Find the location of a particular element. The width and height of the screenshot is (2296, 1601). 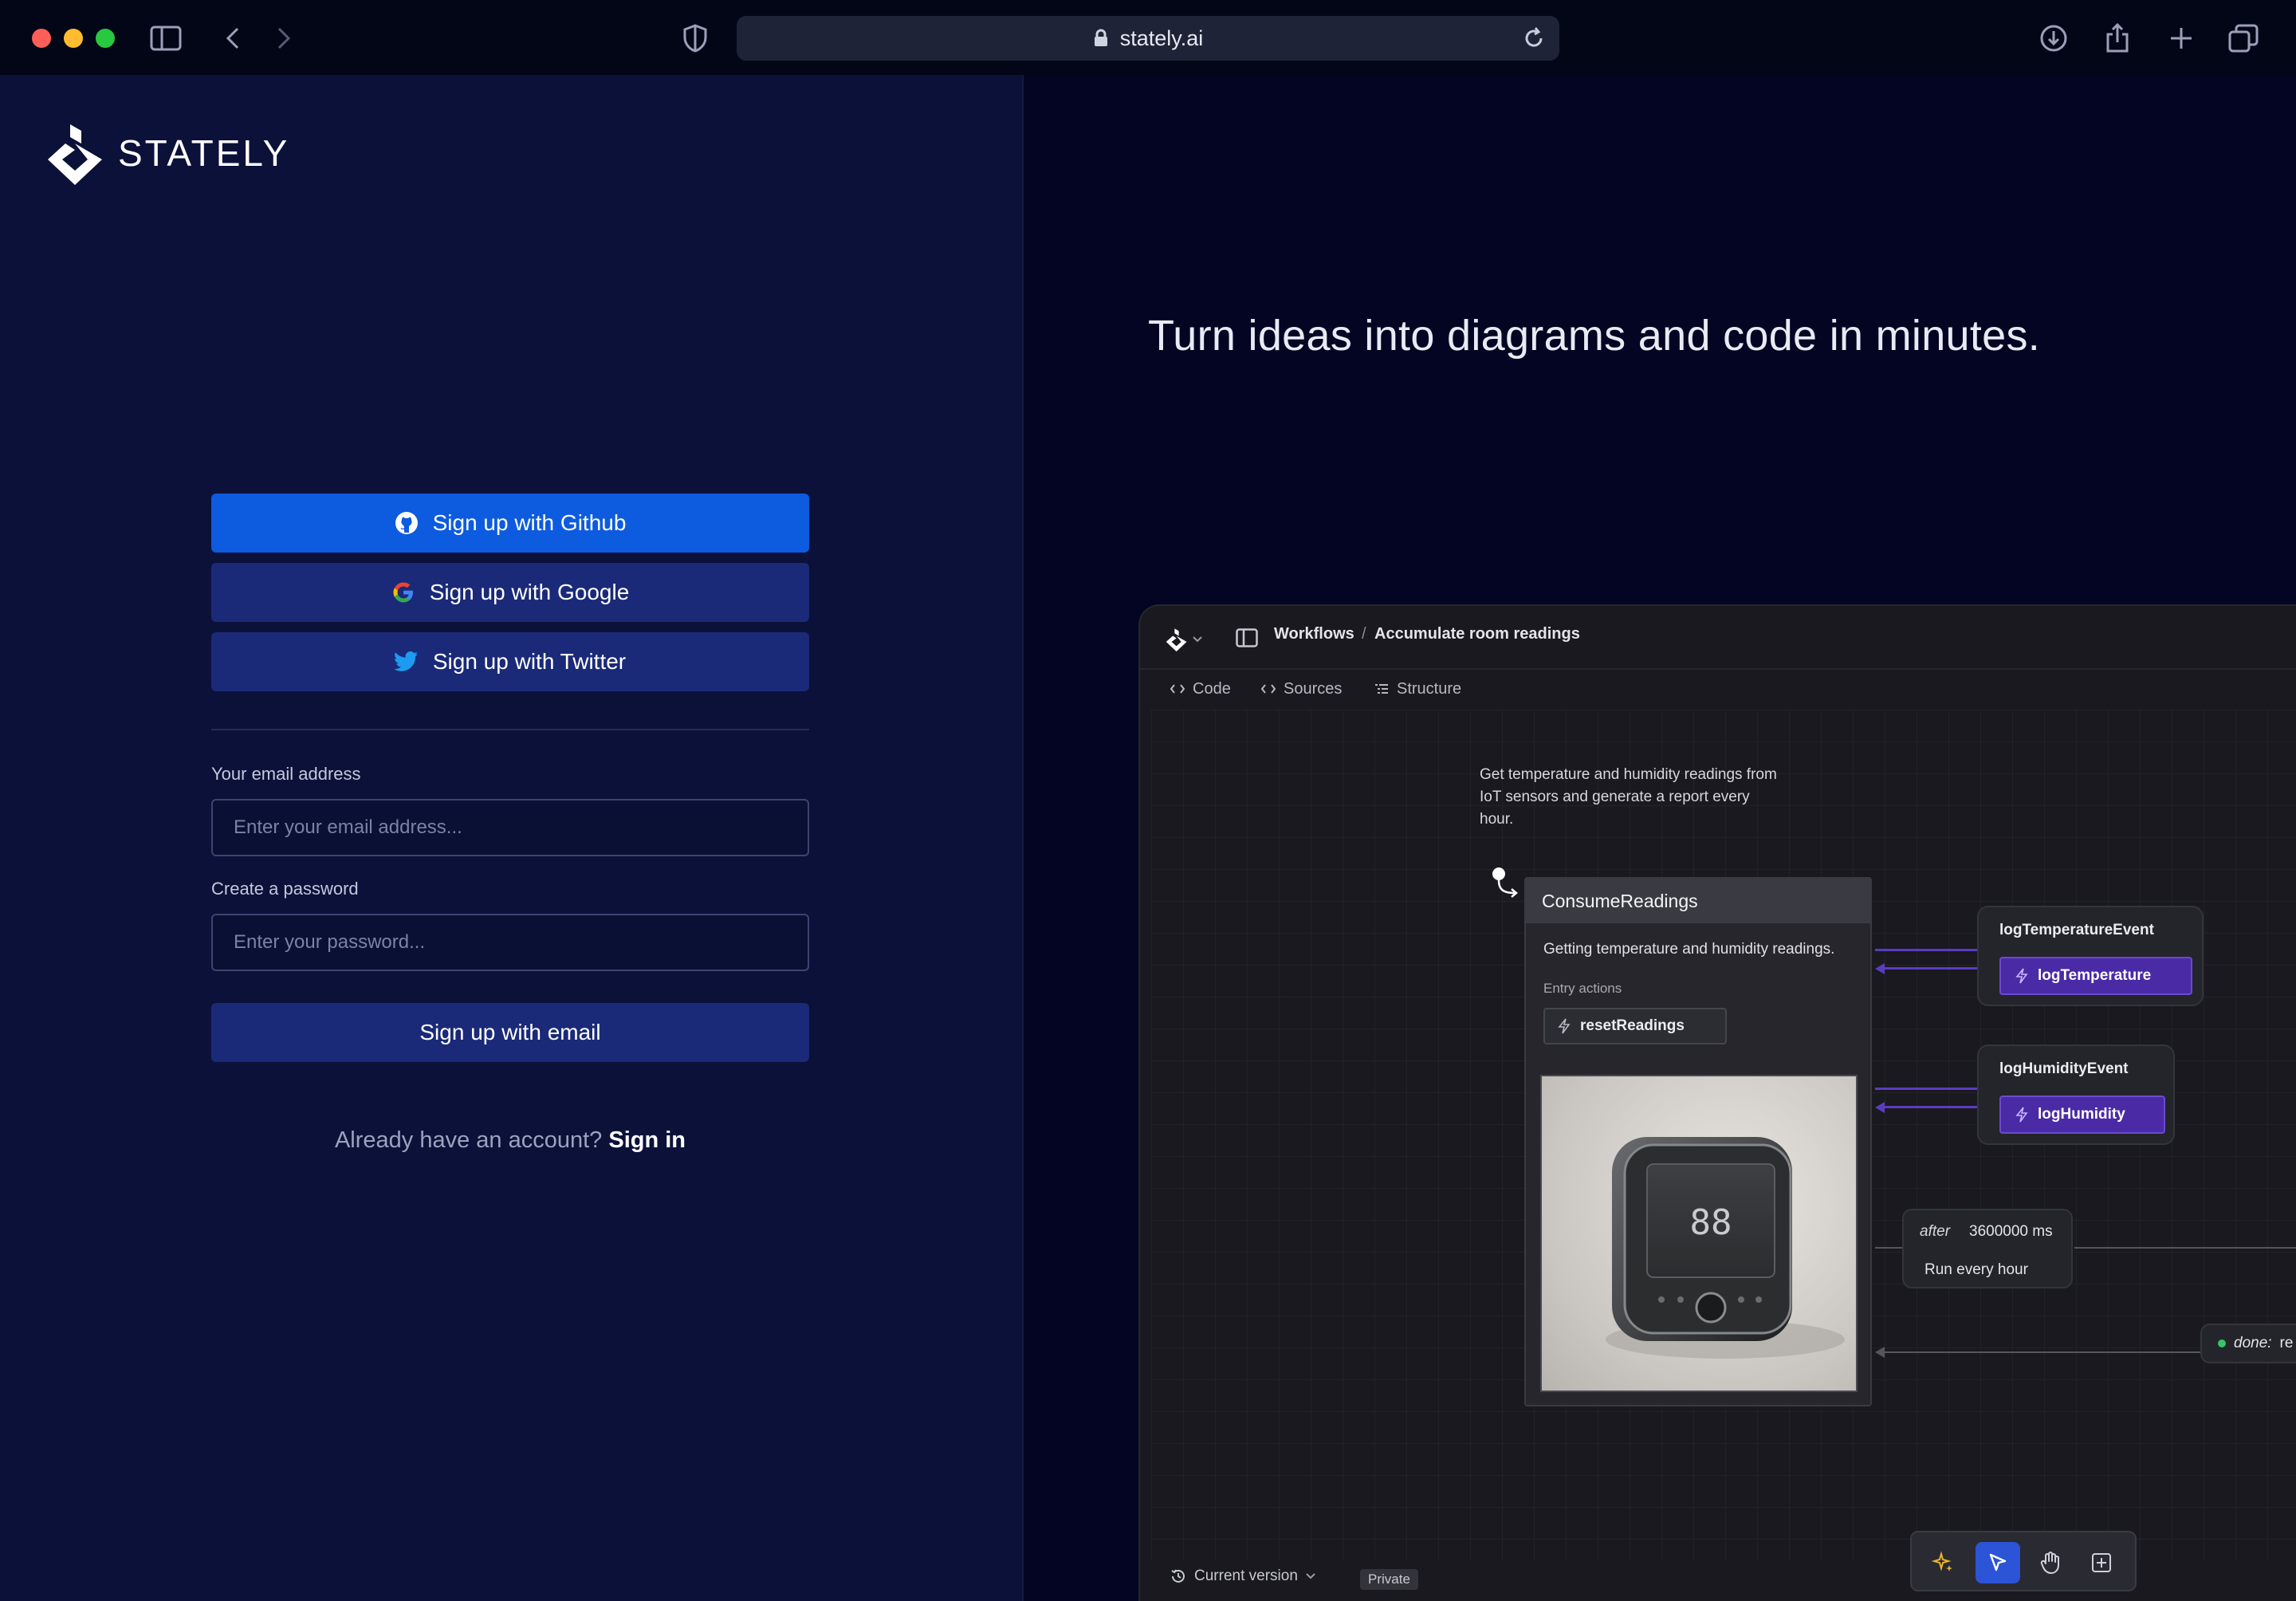

stately-logo-icon is located at coordinates (75, 154).